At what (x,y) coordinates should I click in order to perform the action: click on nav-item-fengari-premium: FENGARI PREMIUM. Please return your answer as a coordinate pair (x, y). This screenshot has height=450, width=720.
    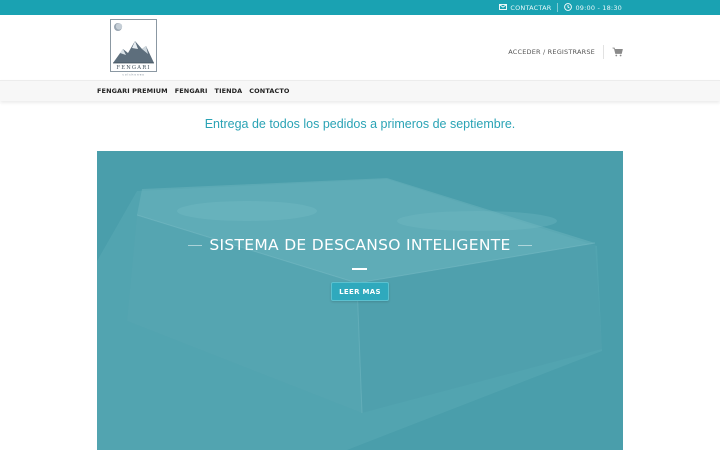
    Looking at the image, I should click on (132, 91).